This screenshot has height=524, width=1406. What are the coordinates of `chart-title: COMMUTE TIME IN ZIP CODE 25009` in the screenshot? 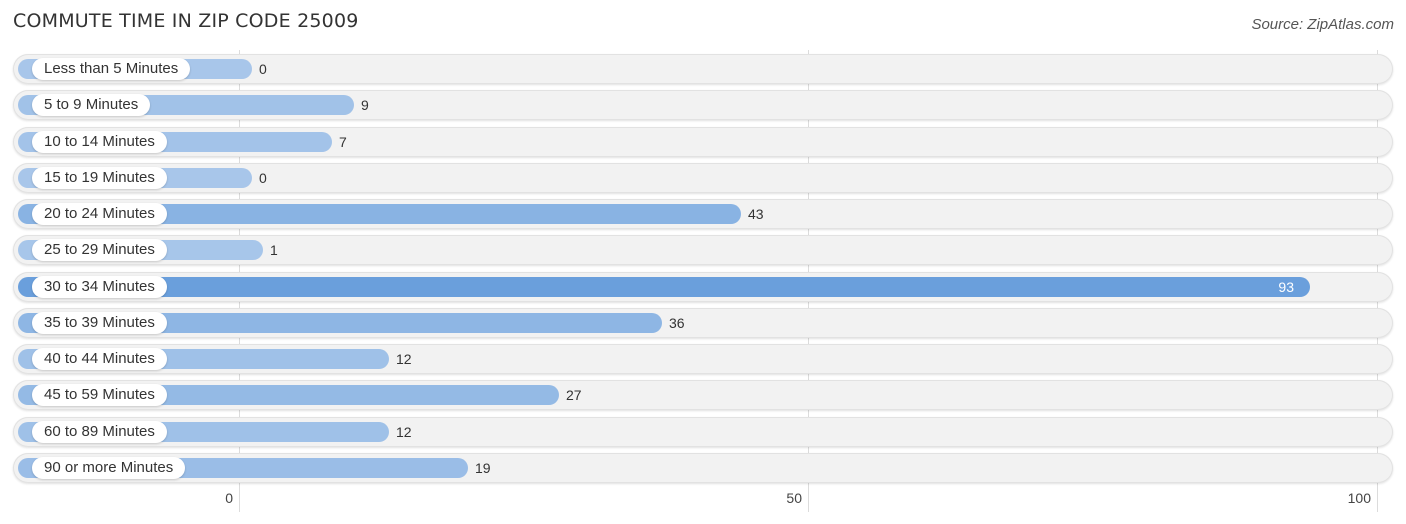 It's located at (186, 21).